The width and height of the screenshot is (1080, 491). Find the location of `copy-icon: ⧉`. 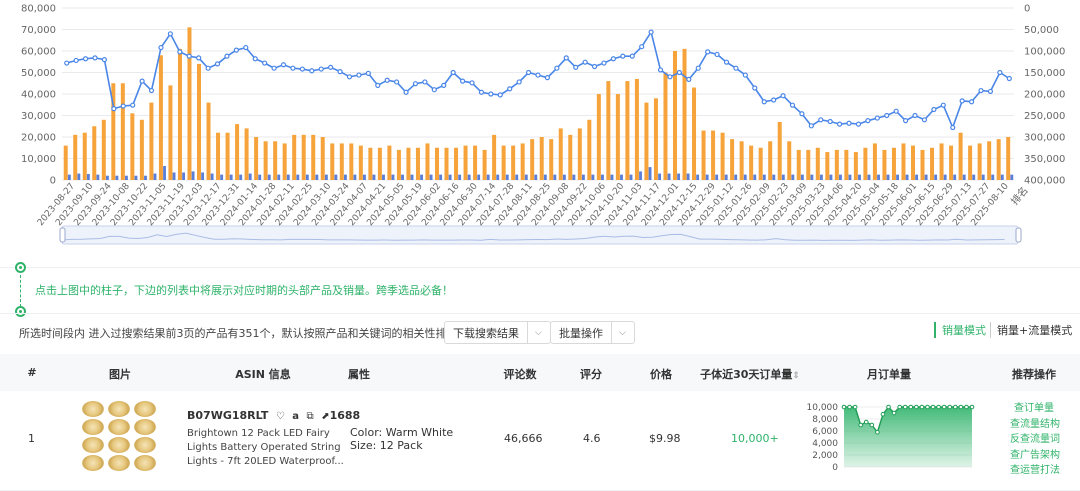

copy-icon: ⧉ is located at coordinates (310, 416).